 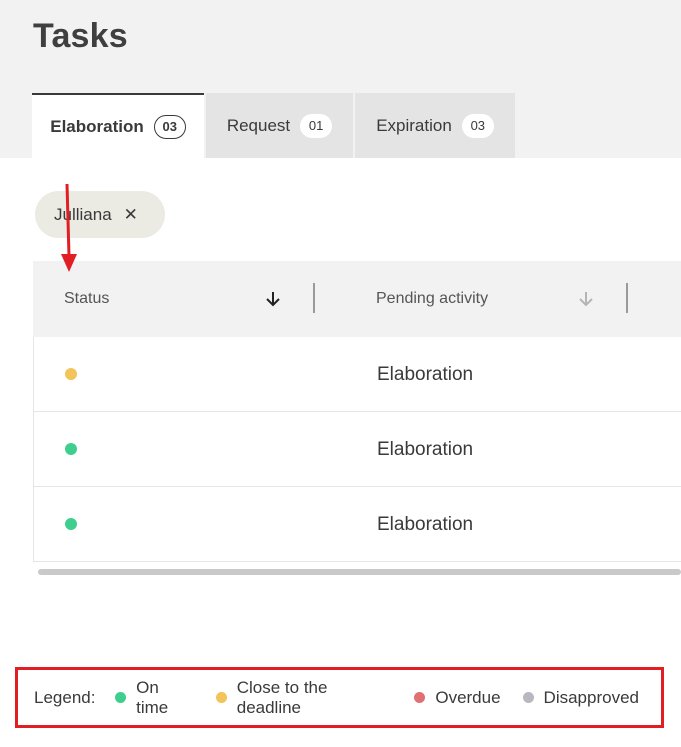 I want to click on legend-item-on-time: On time, so click(x=154, y=698).